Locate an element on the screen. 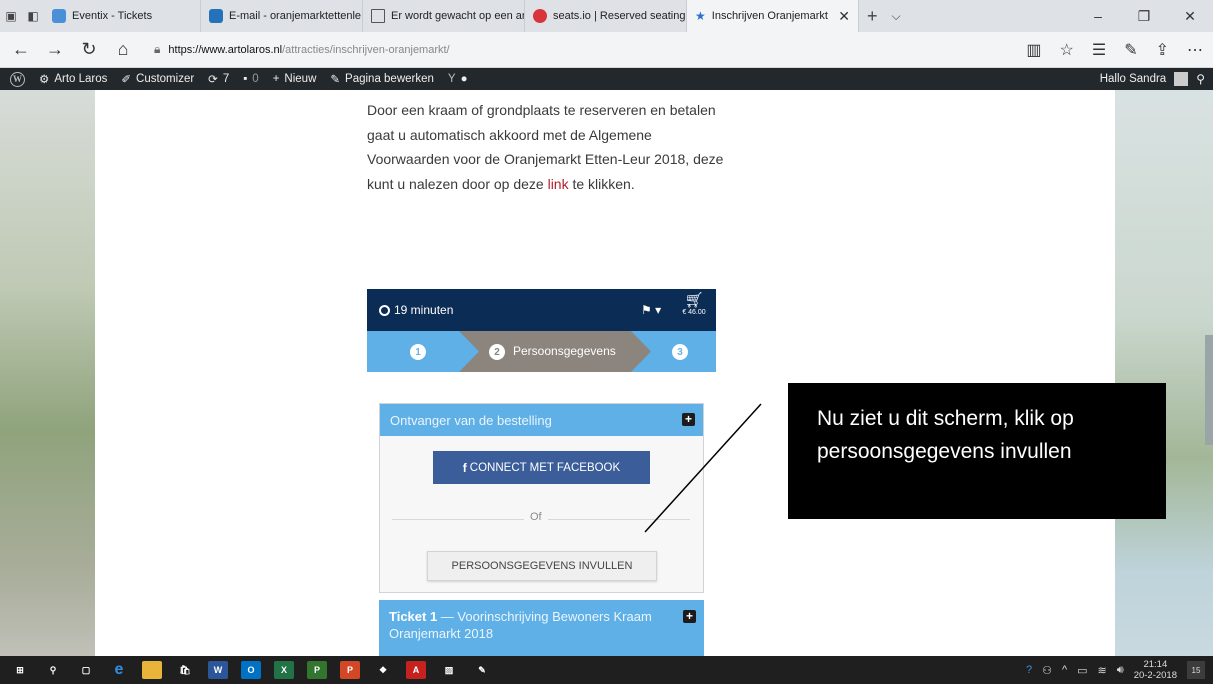 The height and width of the screenshot is (684, 1213). dashboard-icon: ⚙ is located at coordinates (44, 80).